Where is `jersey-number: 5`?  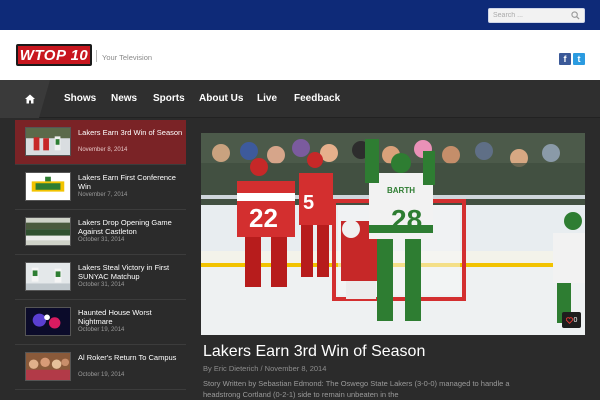
jersey-number: 5 is located at coordinates (308, 203).